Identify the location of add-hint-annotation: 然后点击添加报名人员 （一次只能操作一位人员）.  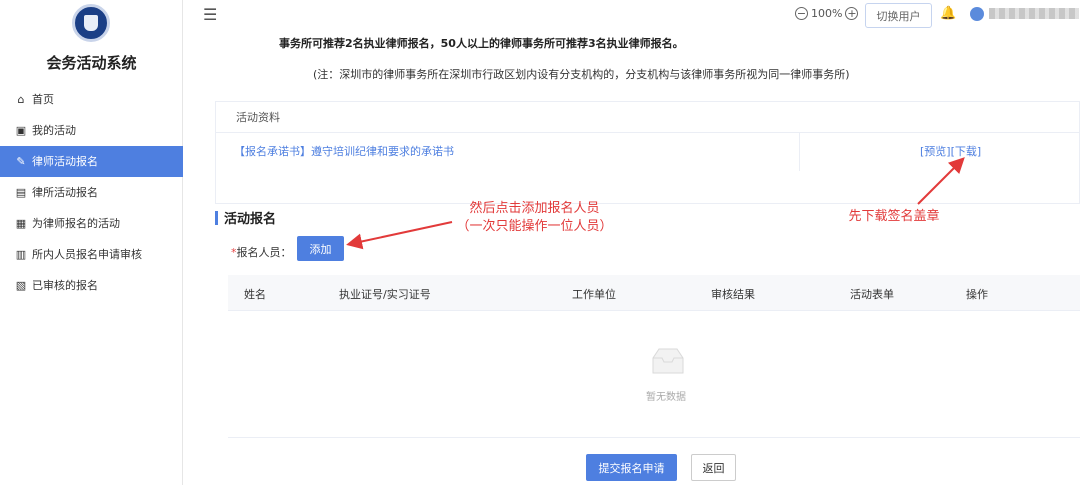
(534, 217).